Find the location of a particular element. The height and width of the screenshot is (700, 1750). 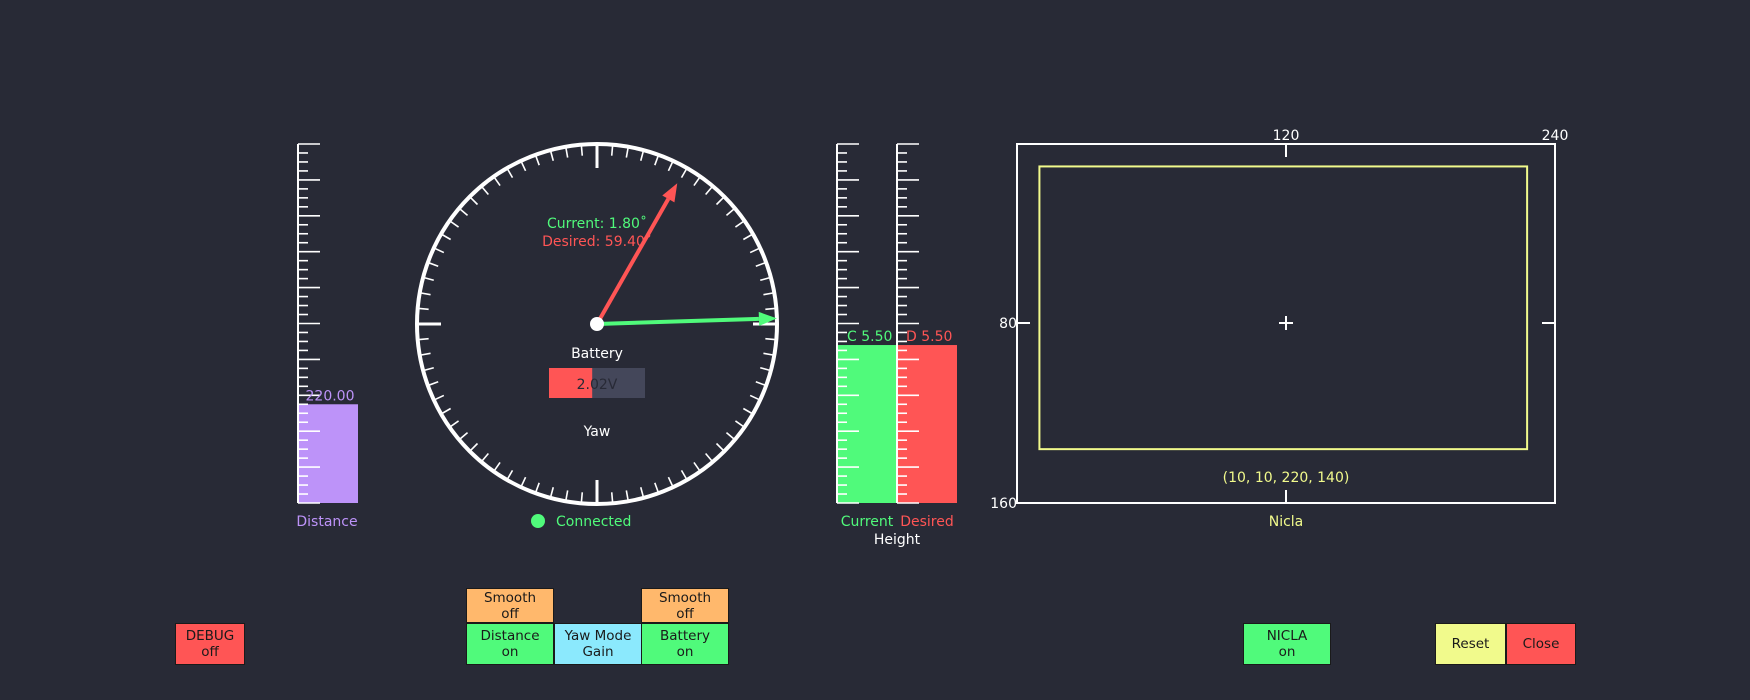

battery-voltage: 2.02V is located at coordinates (597, 385).